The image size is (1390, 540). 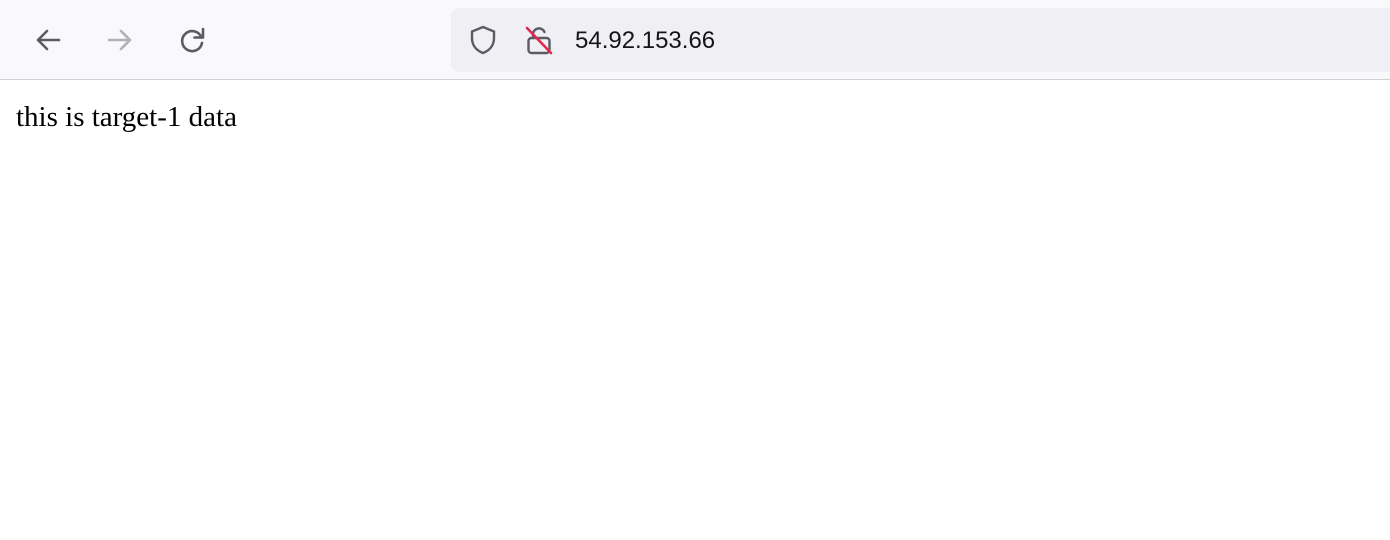 I want to click on arrow-left-icon, so click(x=48, y=40).